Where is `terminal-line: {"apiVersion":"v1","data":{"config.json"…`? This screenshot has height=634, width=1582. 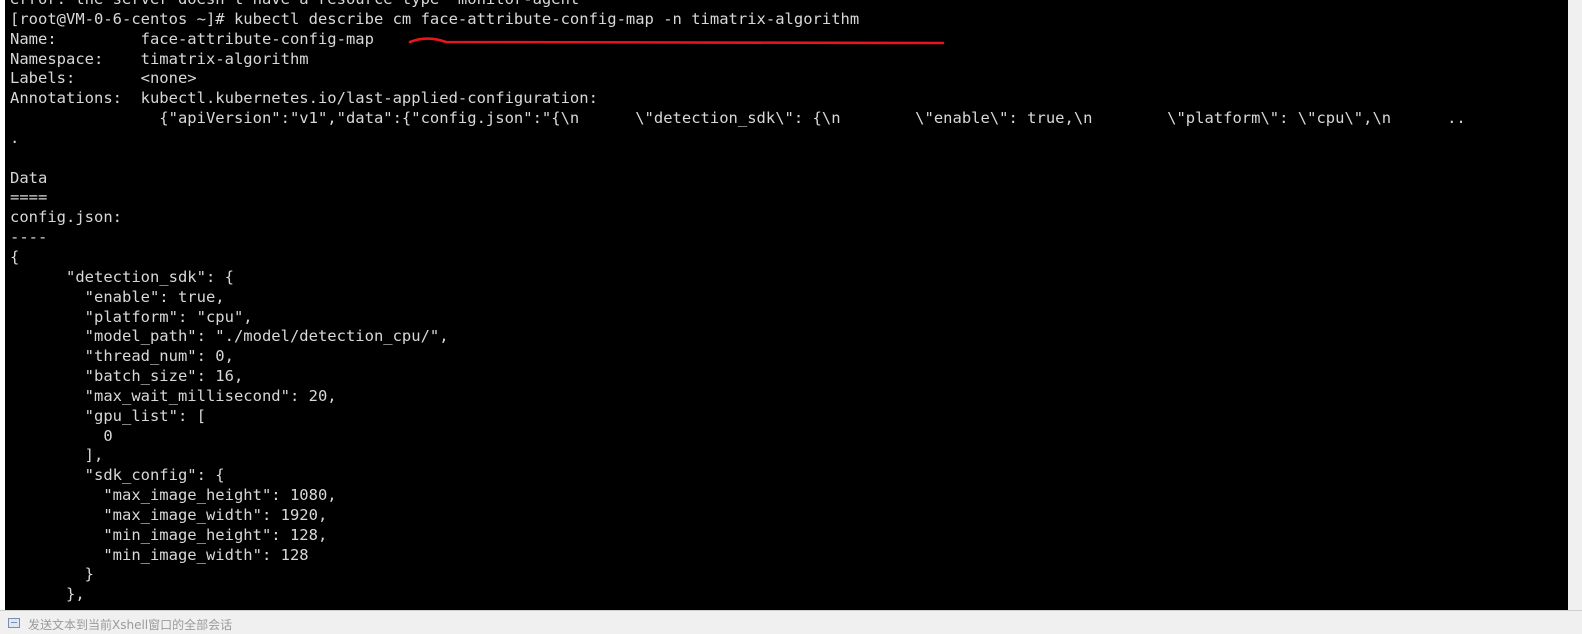
terminal-line: {"apiVersion":"v1","data":{"config.json"… is located at coordinates (738, 118).